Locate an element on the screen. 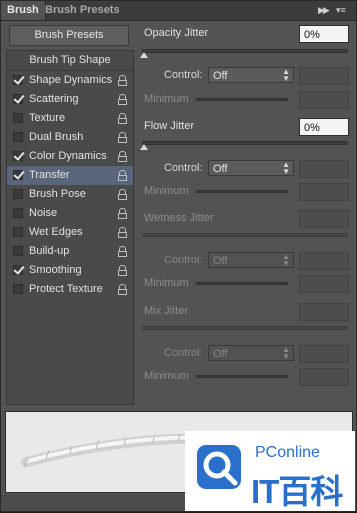  option-label: Texture is located at coordinates (47, 118).